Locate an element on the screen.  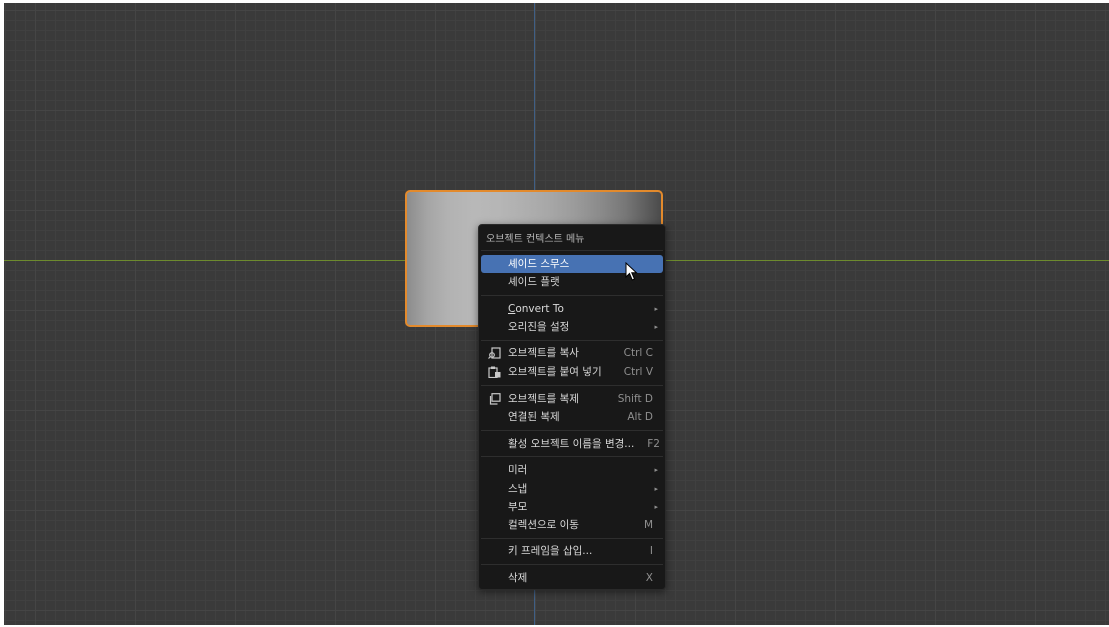
menu-item-label: 셰이드 플랫 is located at coordinates (534, 282).